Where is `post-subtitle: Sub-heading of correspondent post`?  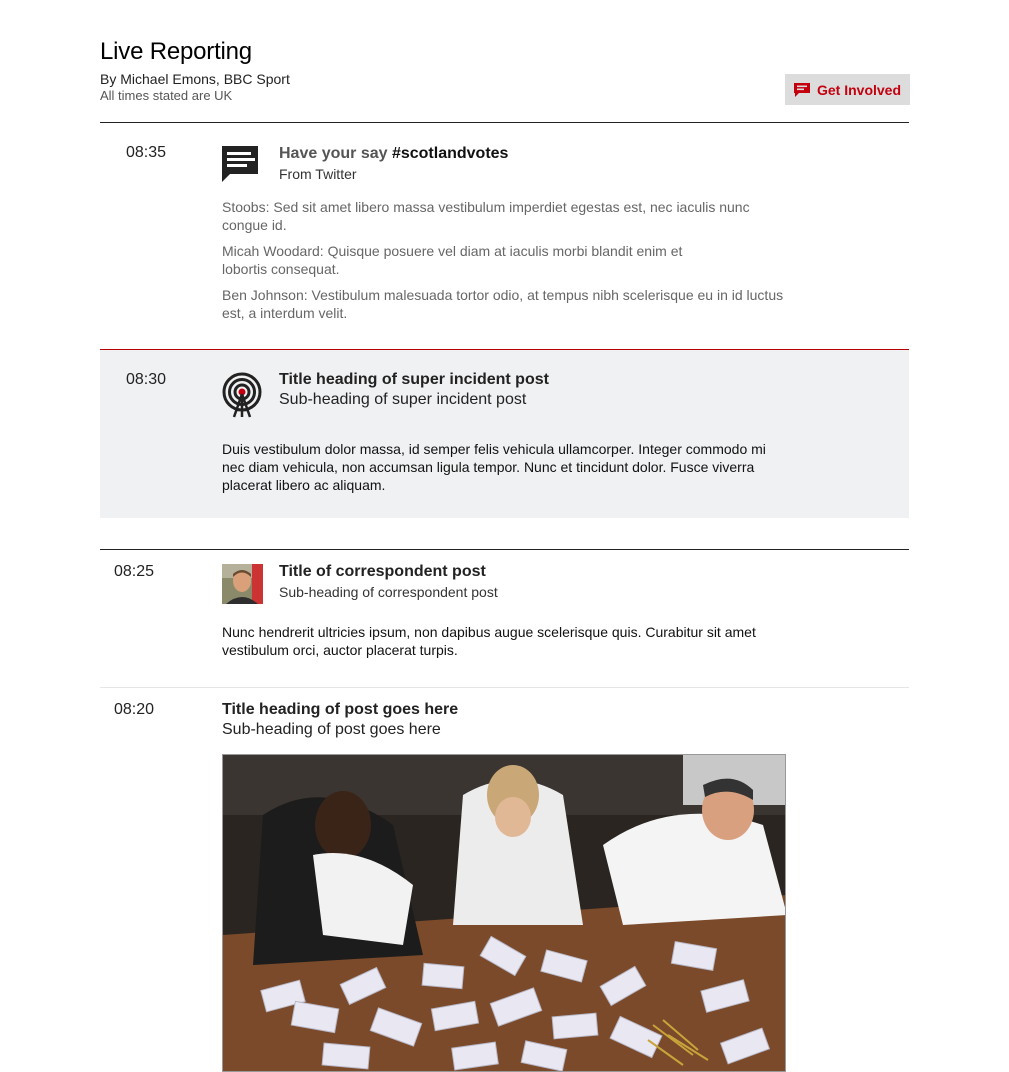
post-subtitle: Sub-heading of correspondent post is located at coordinates (388, 592).